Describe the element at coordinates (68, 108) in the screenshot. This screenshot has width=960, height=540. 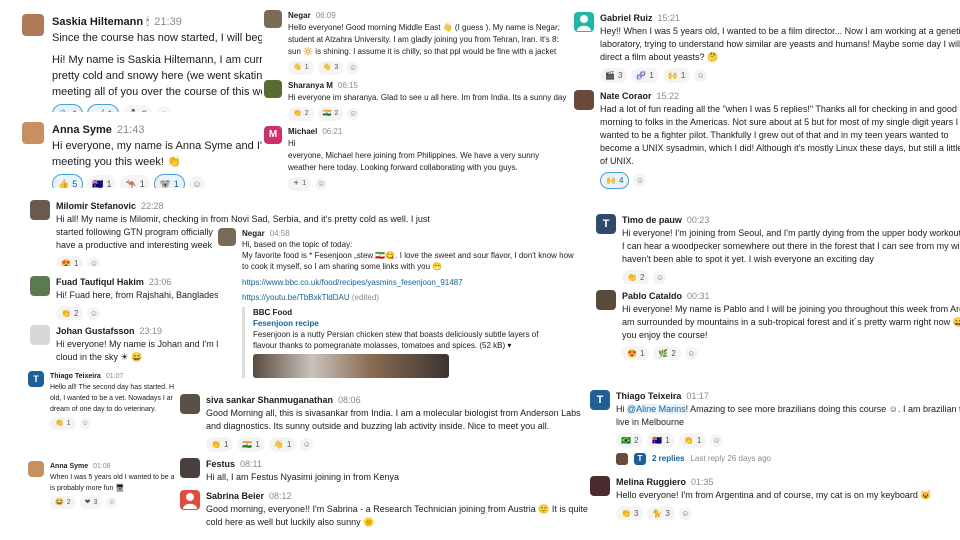
I see `reaction: ⛸1` at that location.